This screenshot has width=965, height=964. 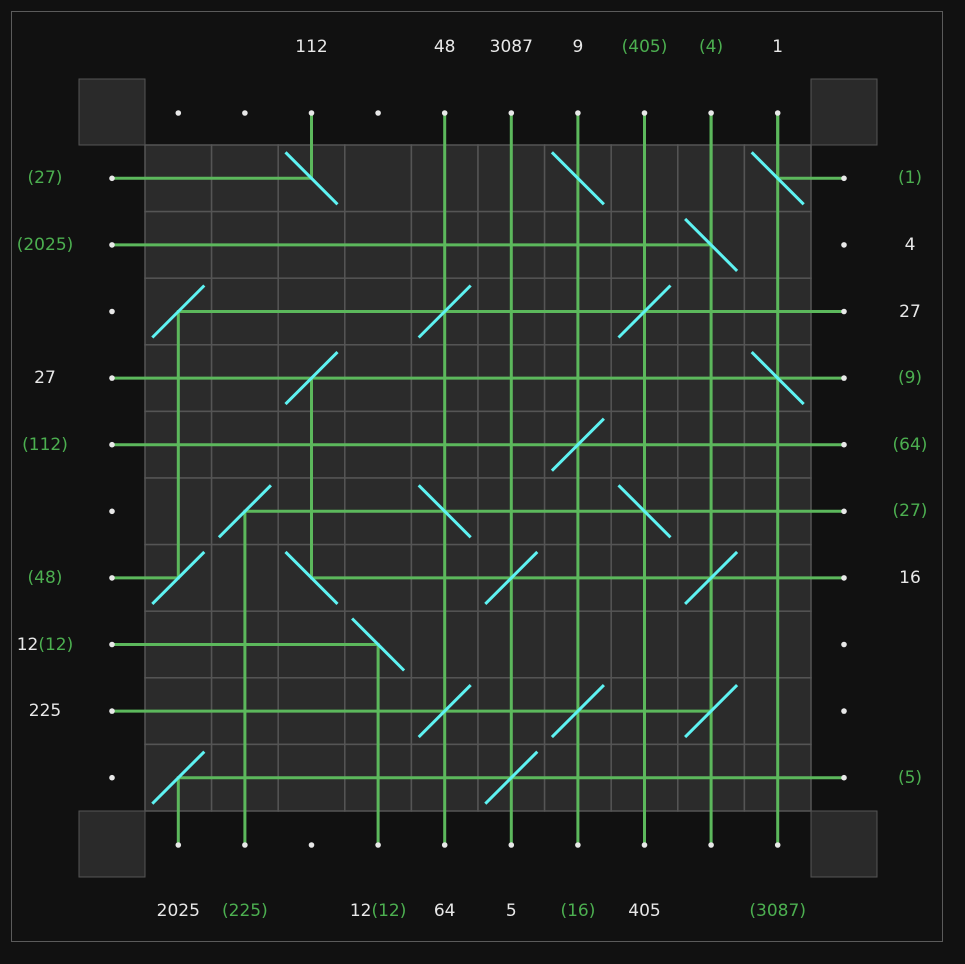 I want to click on clue-value-green: (2025), so click(x=45, y=244).